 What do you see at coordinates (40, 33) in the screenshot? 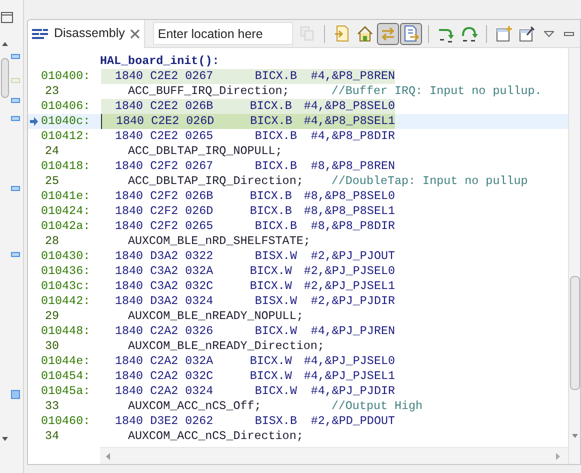
I see `disassembly-icon` at bounding box center [40, 33].